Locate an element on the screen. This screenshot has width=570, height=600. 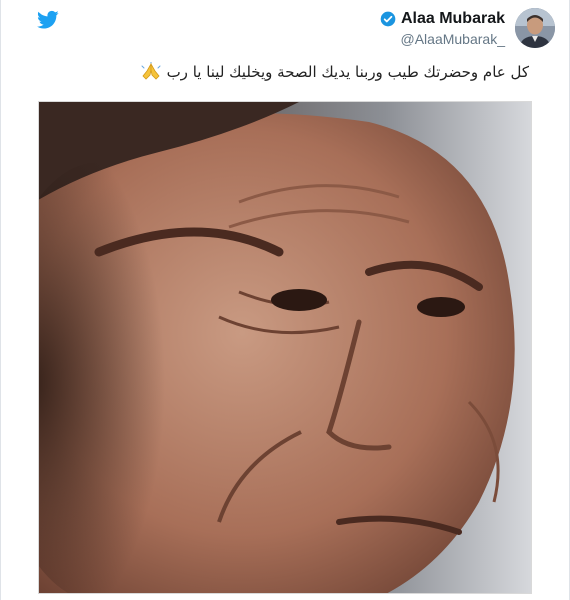
author-handle: @AlaaMubarak_ is located at coordinates (443, 39).